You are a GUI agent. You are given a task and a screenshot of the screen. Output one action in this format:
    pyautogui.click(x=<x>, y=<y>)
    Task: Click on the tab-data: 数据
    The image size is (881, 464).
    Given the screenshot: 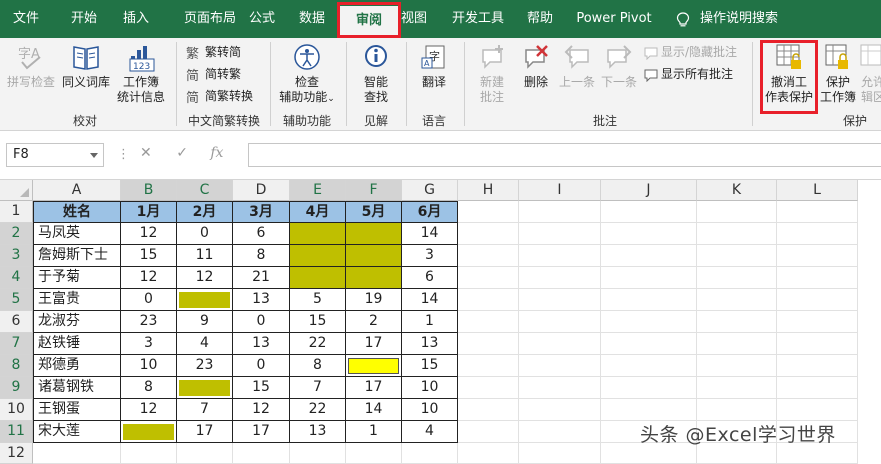 What is the action you would take?
    pyautogui.click(x=312, y=19)
    